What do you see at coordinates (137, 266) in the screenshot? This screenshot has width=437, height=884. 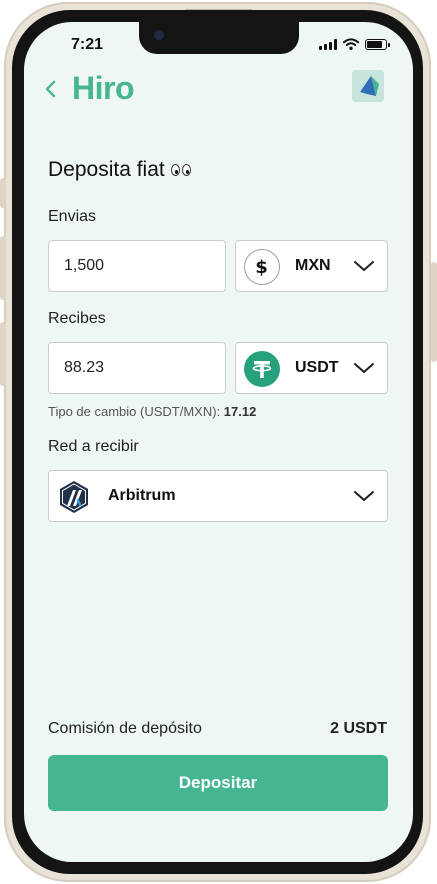 I see `send-amount-input: 1,500` at bounding box center [137, 266].